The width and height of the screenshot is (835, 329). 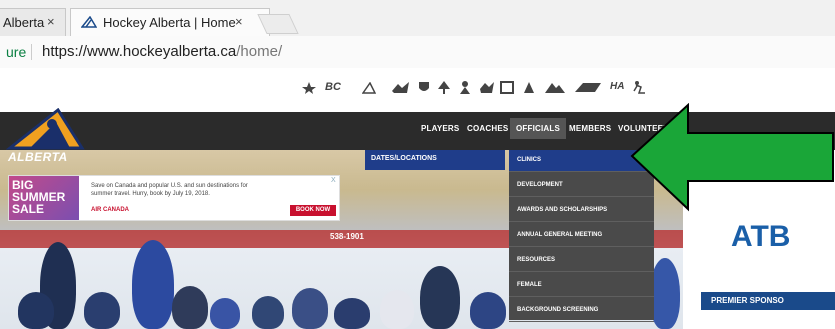 I want to click on nav-players: PLAYERS, so click(x=440, y=128).